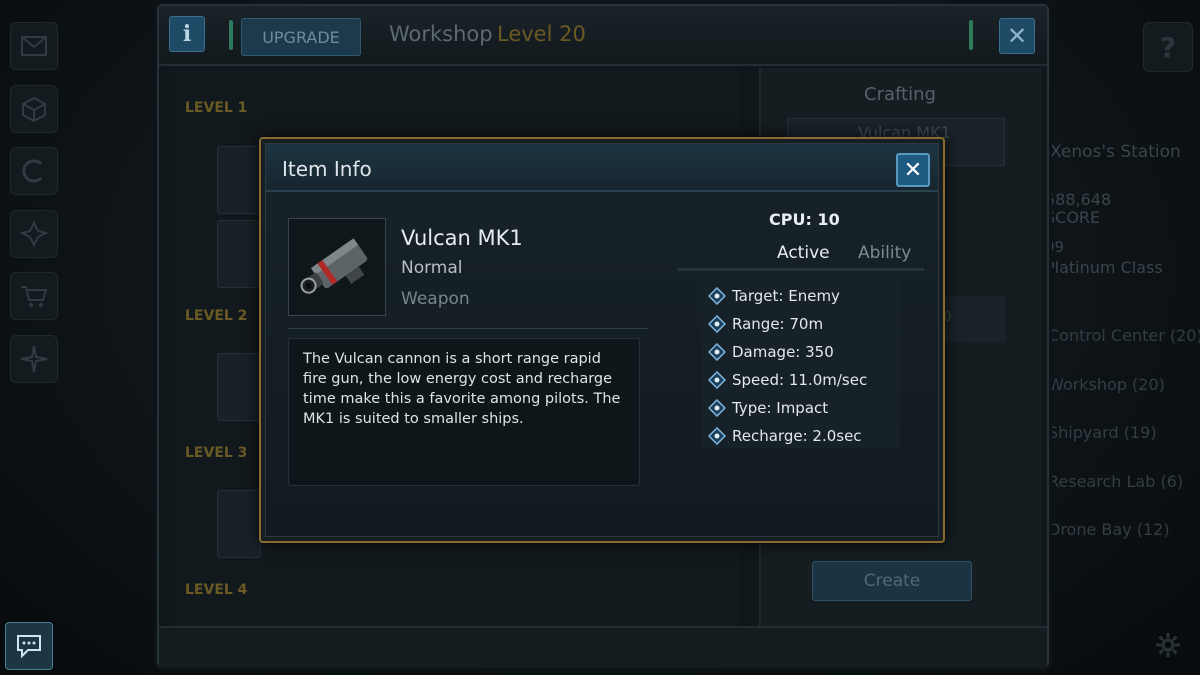 The width and height of the screenshot is (1200, 675). Describe the element at coordinates (216, 590) in the screenshot. I see `level-4-heading: LEVEL 4` at that location.